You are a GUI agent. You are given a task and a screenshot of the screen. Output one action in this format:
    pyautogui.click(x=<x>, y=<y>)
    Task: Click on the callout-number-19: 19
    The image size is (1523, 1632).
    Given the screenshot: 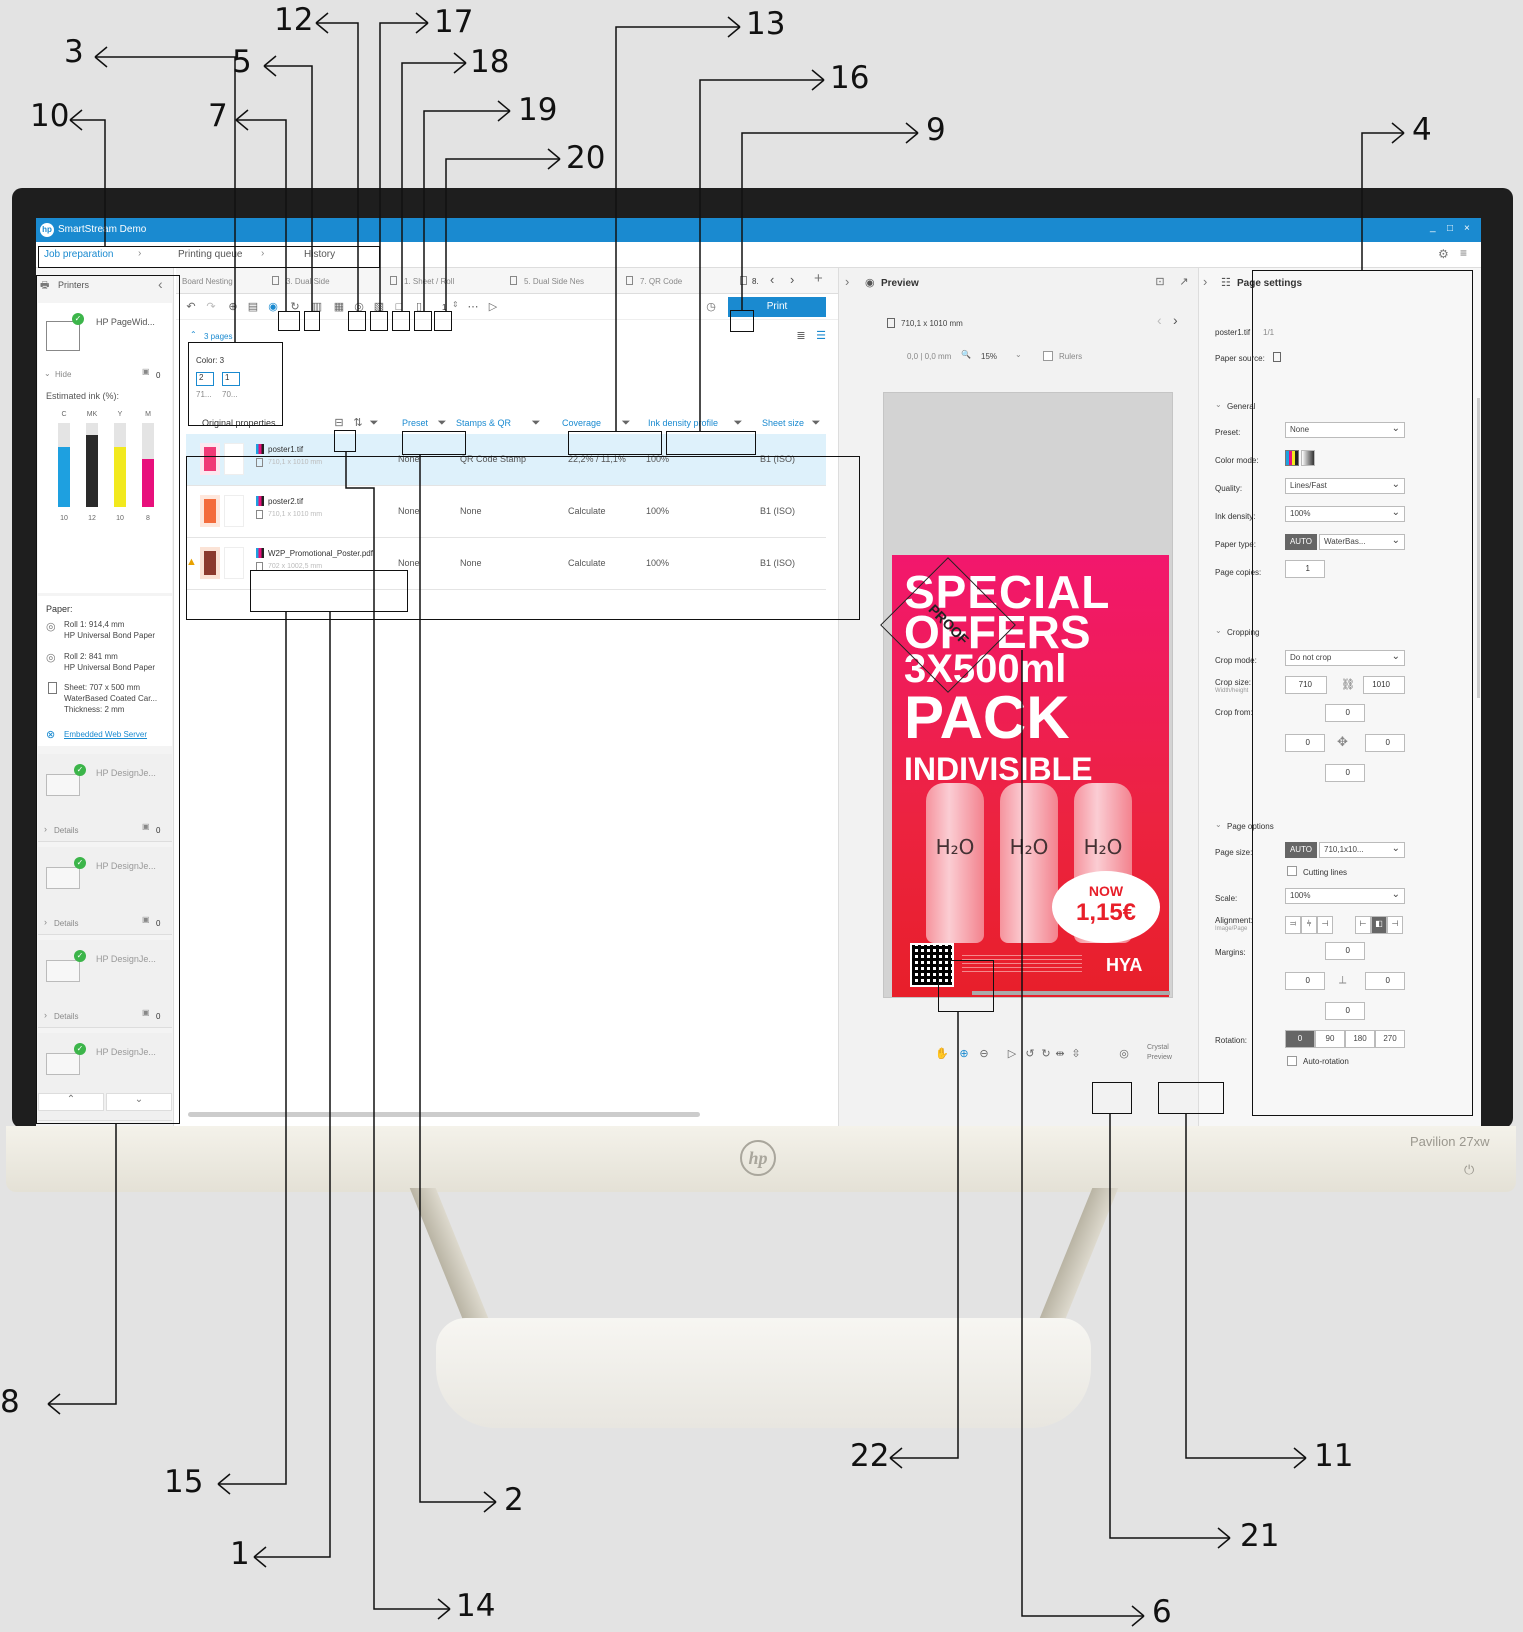 What is the action you would take?
    pyautogui.click(x=538, y=110)
    